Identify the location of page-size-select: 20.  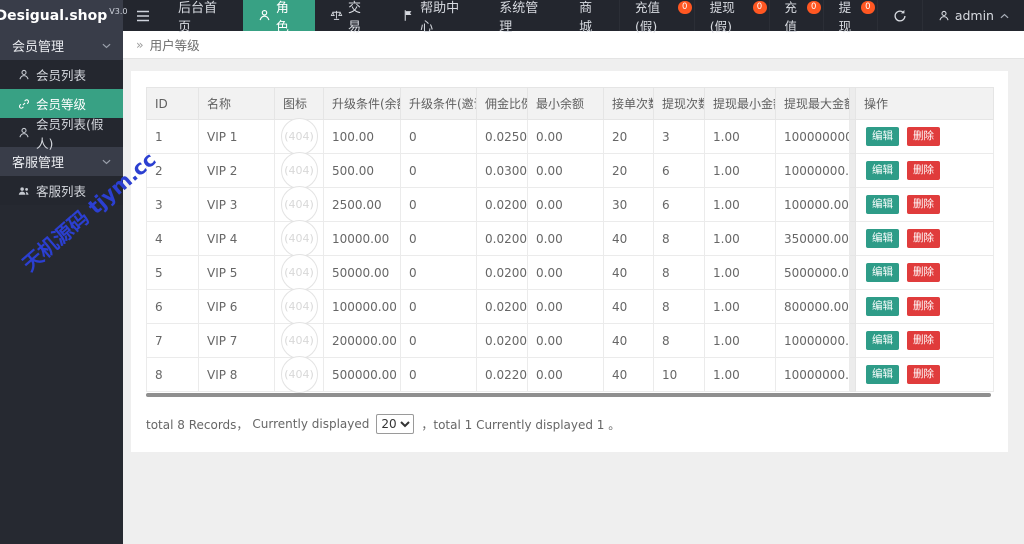
(395, 424).